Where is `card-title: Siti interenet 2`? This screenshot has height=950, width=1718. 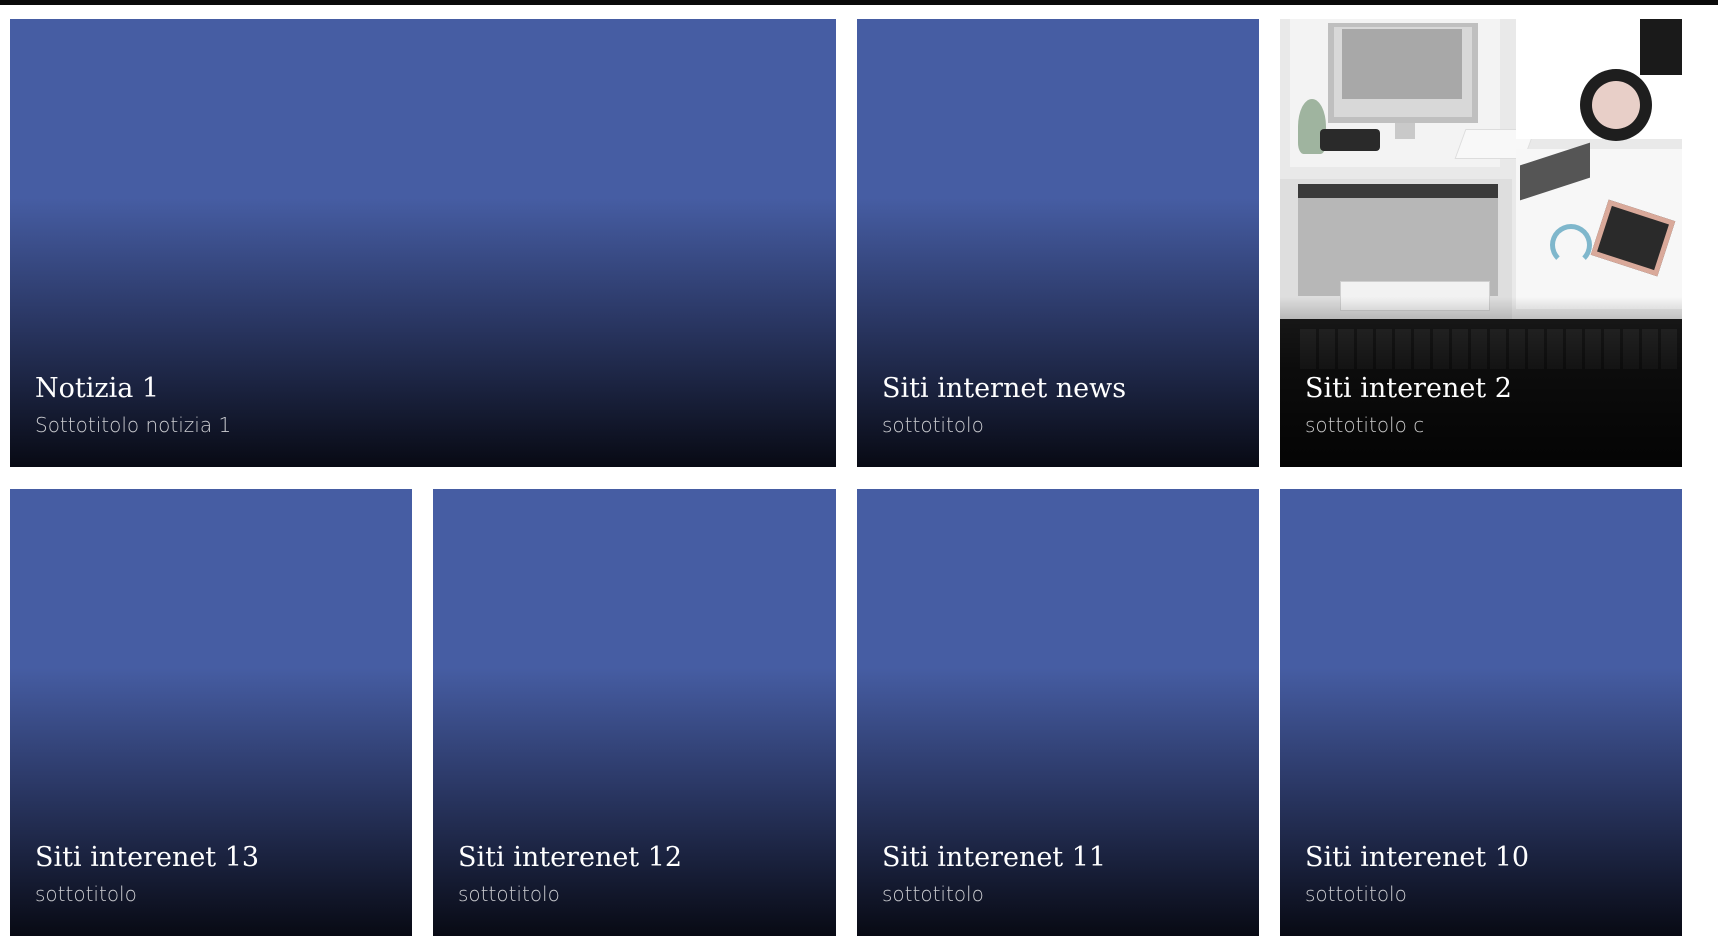 card-title: Siti interenet 2 is located at coordinates (1483, 389).